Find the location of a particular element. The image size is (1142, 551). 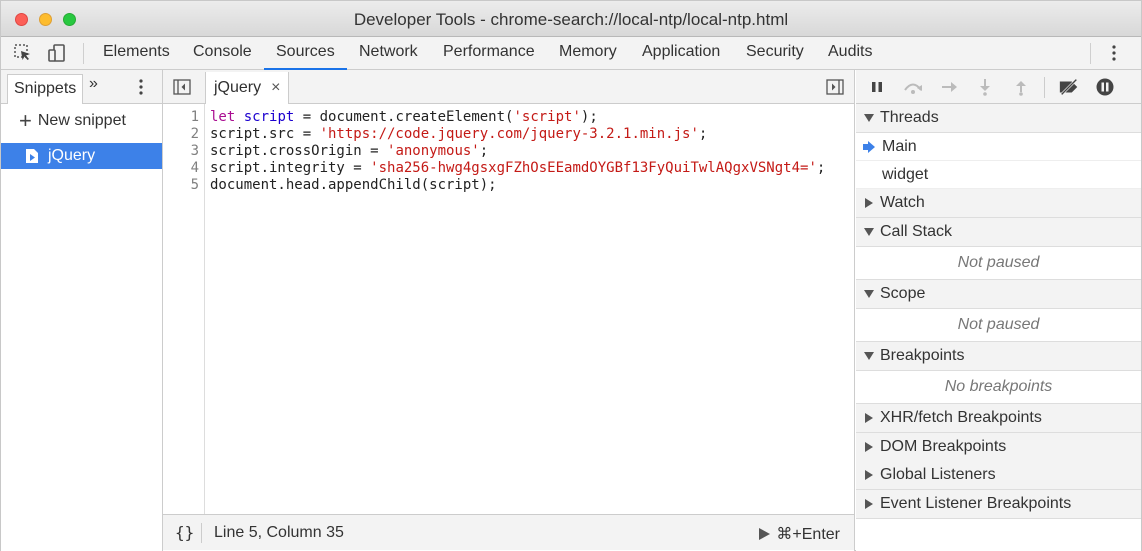

pause-icon is located at coordinates (877, 87).